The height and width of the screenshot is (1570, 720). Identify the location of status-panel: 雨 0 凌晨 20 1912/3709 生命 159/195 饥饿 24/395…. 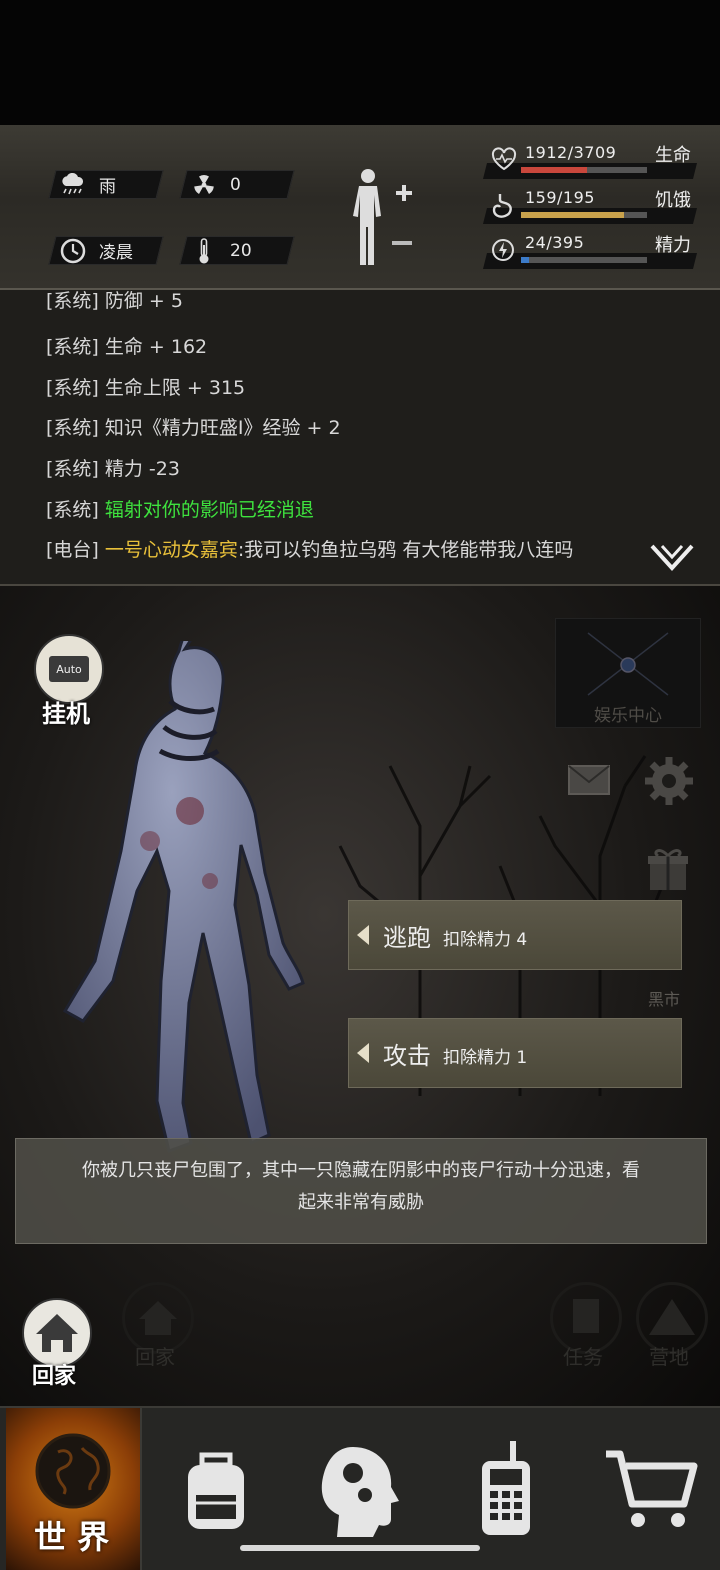
(360, 207).